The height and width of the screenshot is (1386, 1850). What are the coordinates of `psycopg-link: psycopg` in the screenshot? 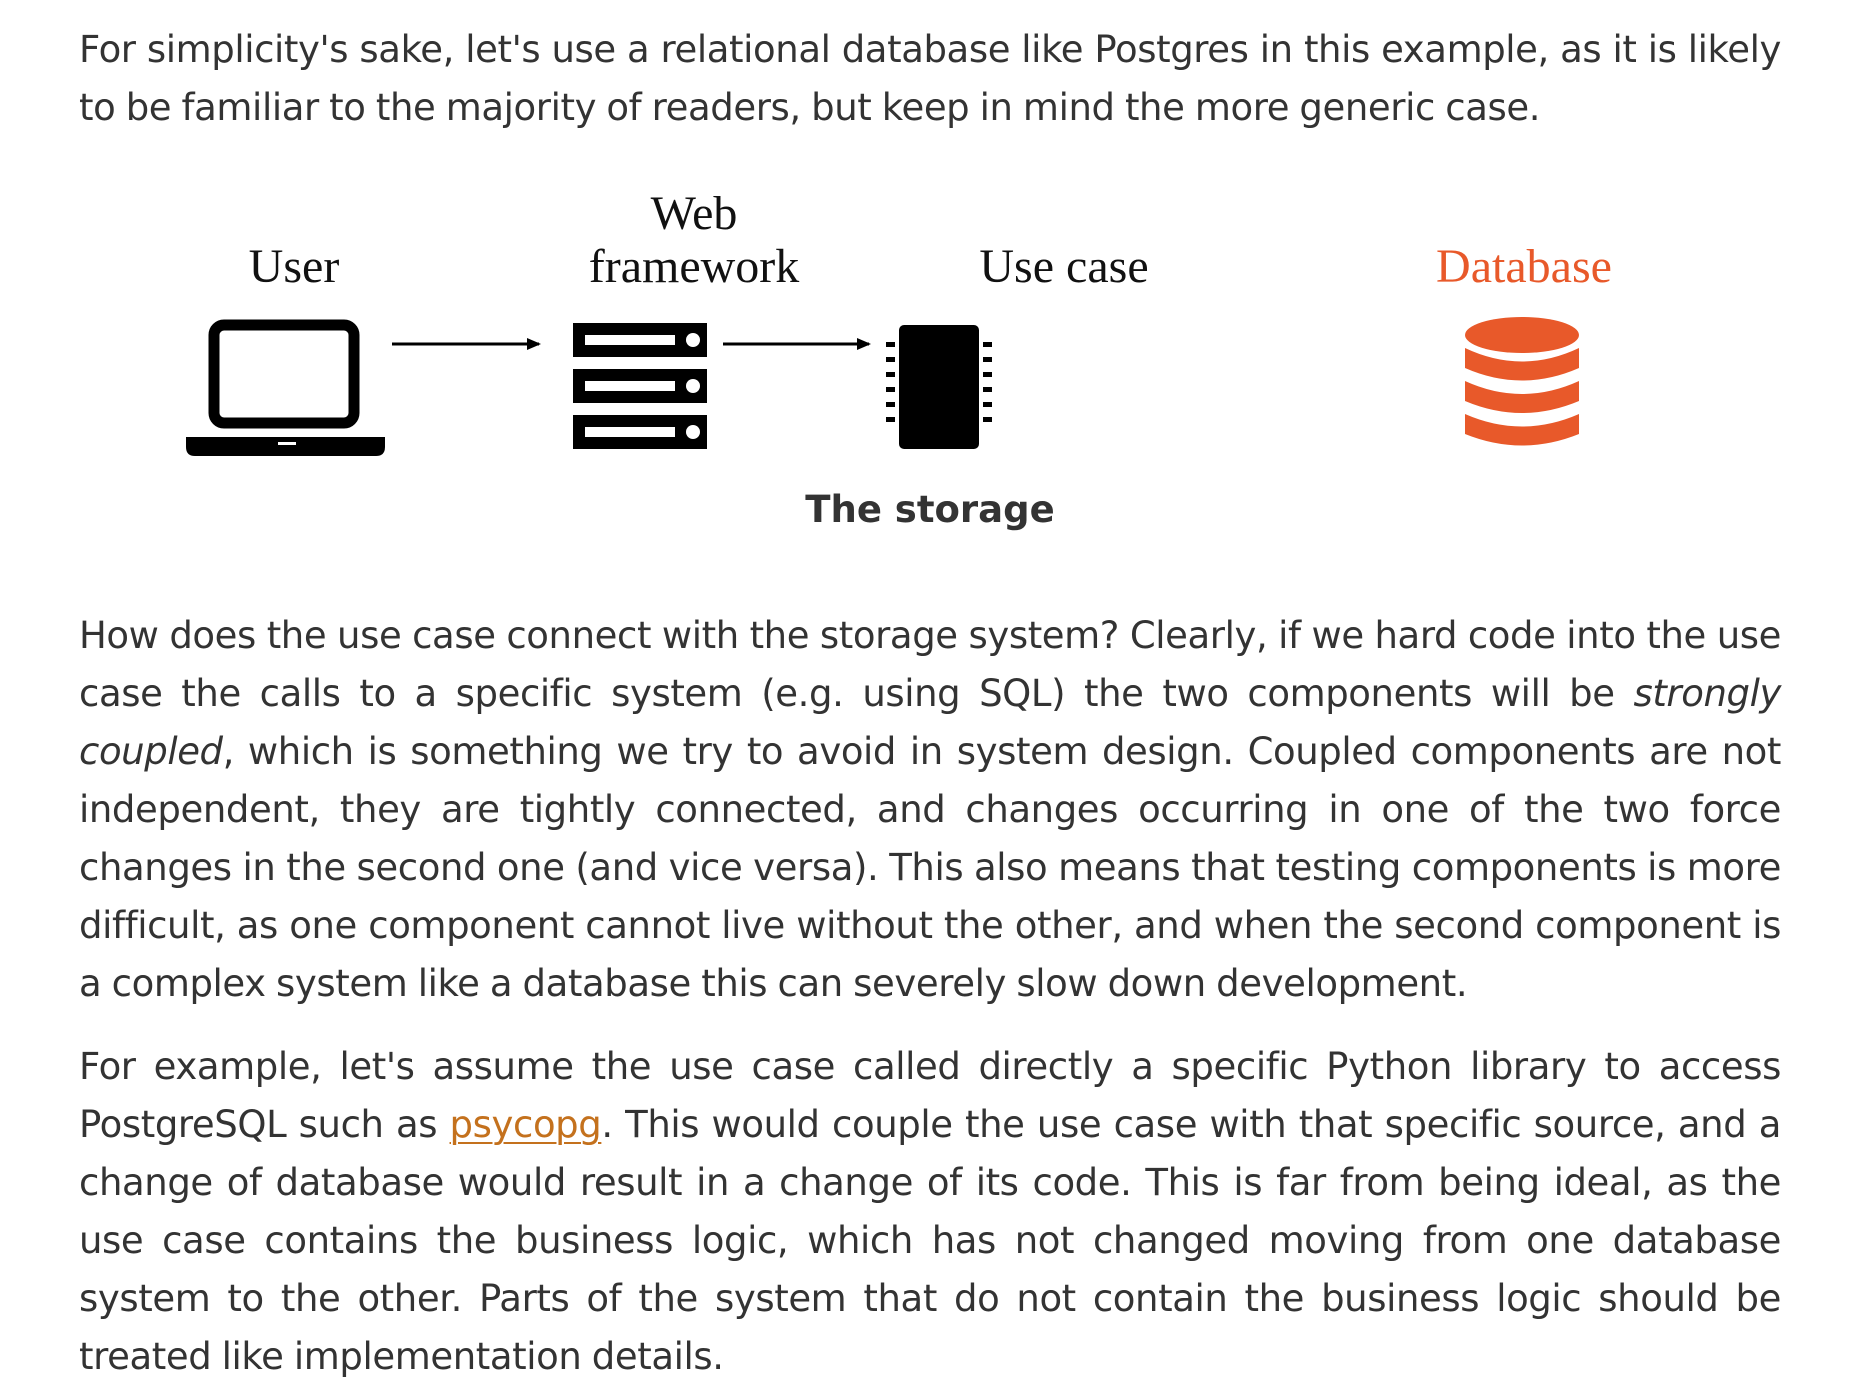 It's located at (526, 1124).